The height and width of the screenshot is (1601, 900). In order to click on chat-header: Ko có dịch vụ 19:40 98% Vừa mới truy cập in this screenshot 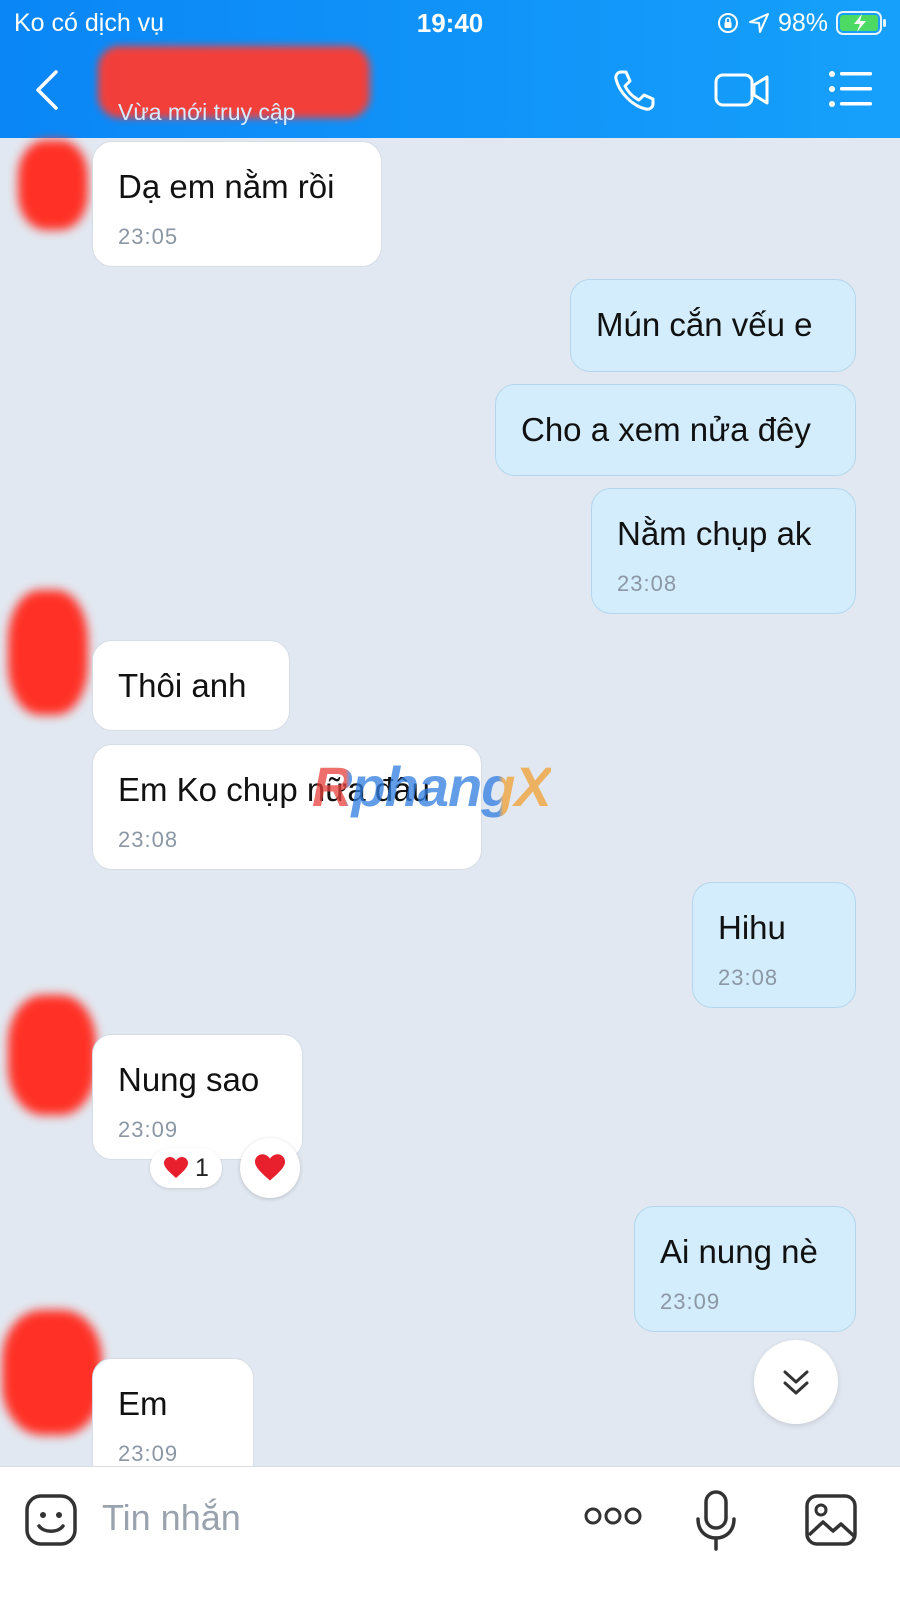, I will do `click(450, 69)`.